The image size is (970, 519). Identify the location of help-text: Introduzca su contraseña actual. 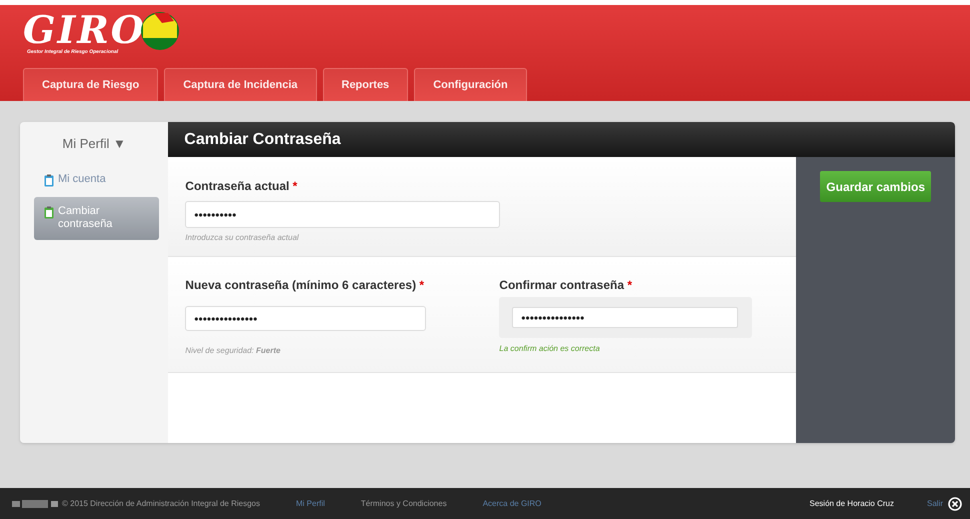
(242, 238).